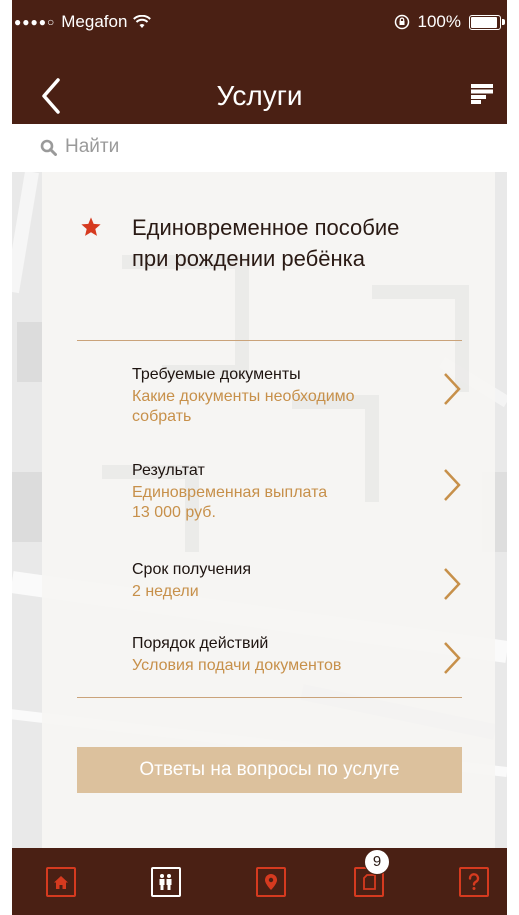  I want to click on item-value: Единовременная выплата 13 000 руб., so click(267, 503).